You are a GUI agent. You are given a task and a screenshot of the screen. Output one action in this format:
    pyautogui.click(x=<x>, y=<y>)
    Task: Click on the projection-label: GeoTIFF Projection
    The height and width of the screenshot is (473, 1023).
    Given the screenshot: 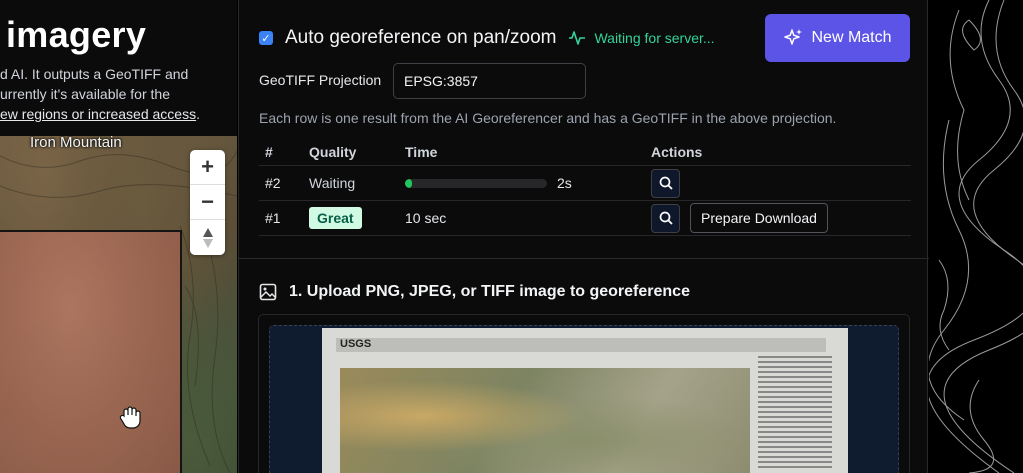 What is the action you would take?
    pyautogui.click(x=320, y=80)
    